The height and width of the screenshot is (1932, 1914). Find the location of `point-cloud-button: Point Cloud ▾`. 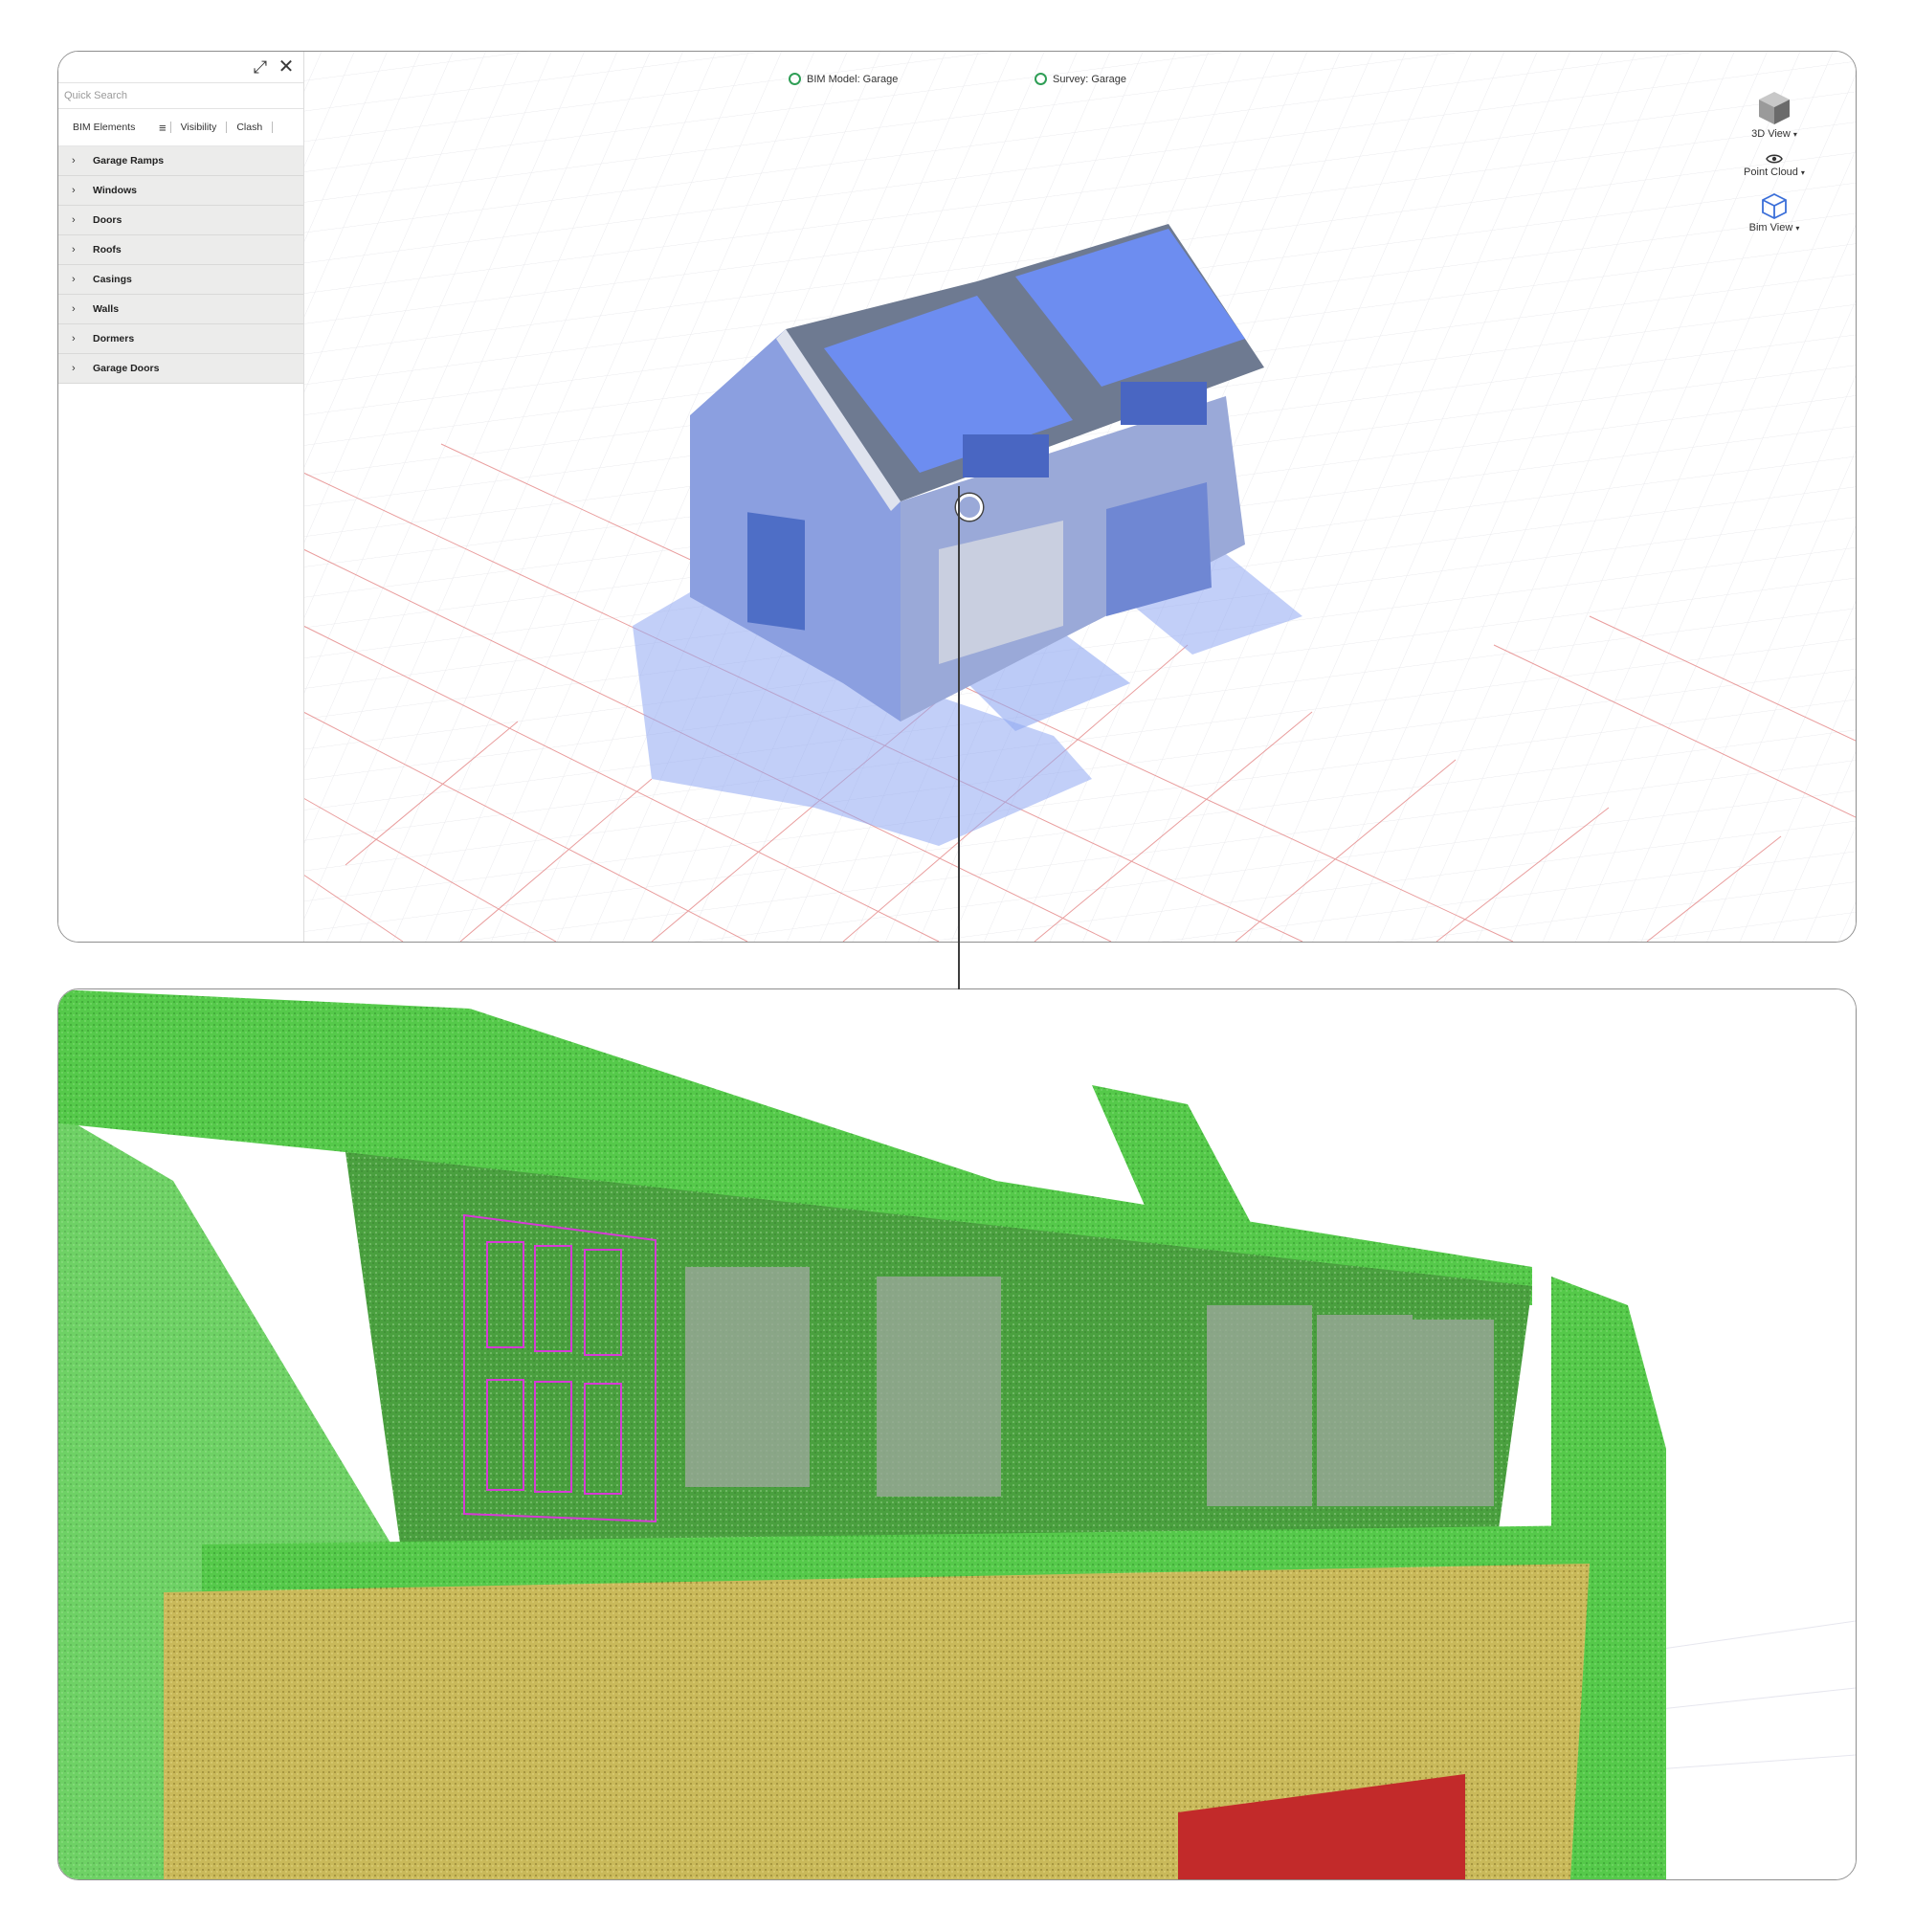

point-cloud-button: Point Cloud ▾ is located at coordinates (1774, 165).